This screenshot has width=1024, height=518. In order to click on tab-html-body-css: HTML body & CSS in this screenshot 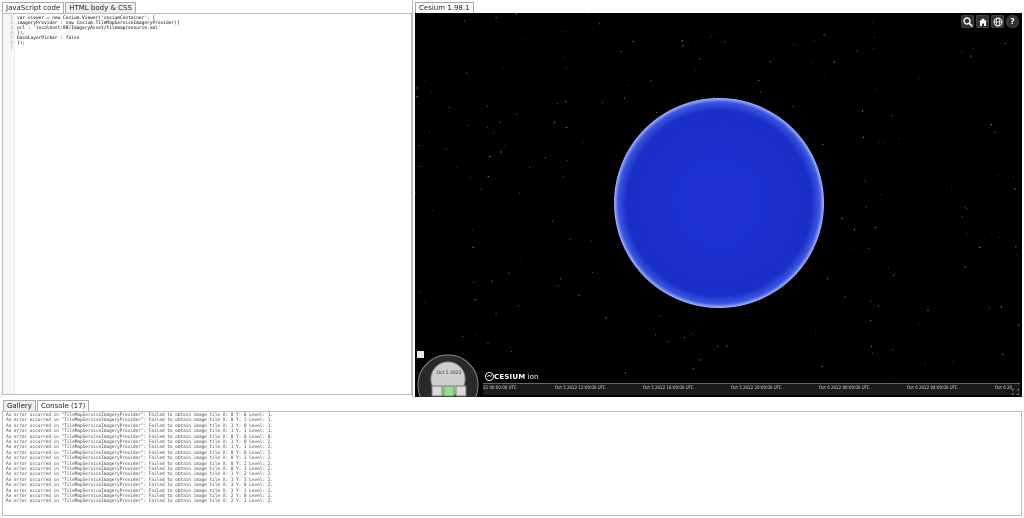, I will do `click(100, 7)`.